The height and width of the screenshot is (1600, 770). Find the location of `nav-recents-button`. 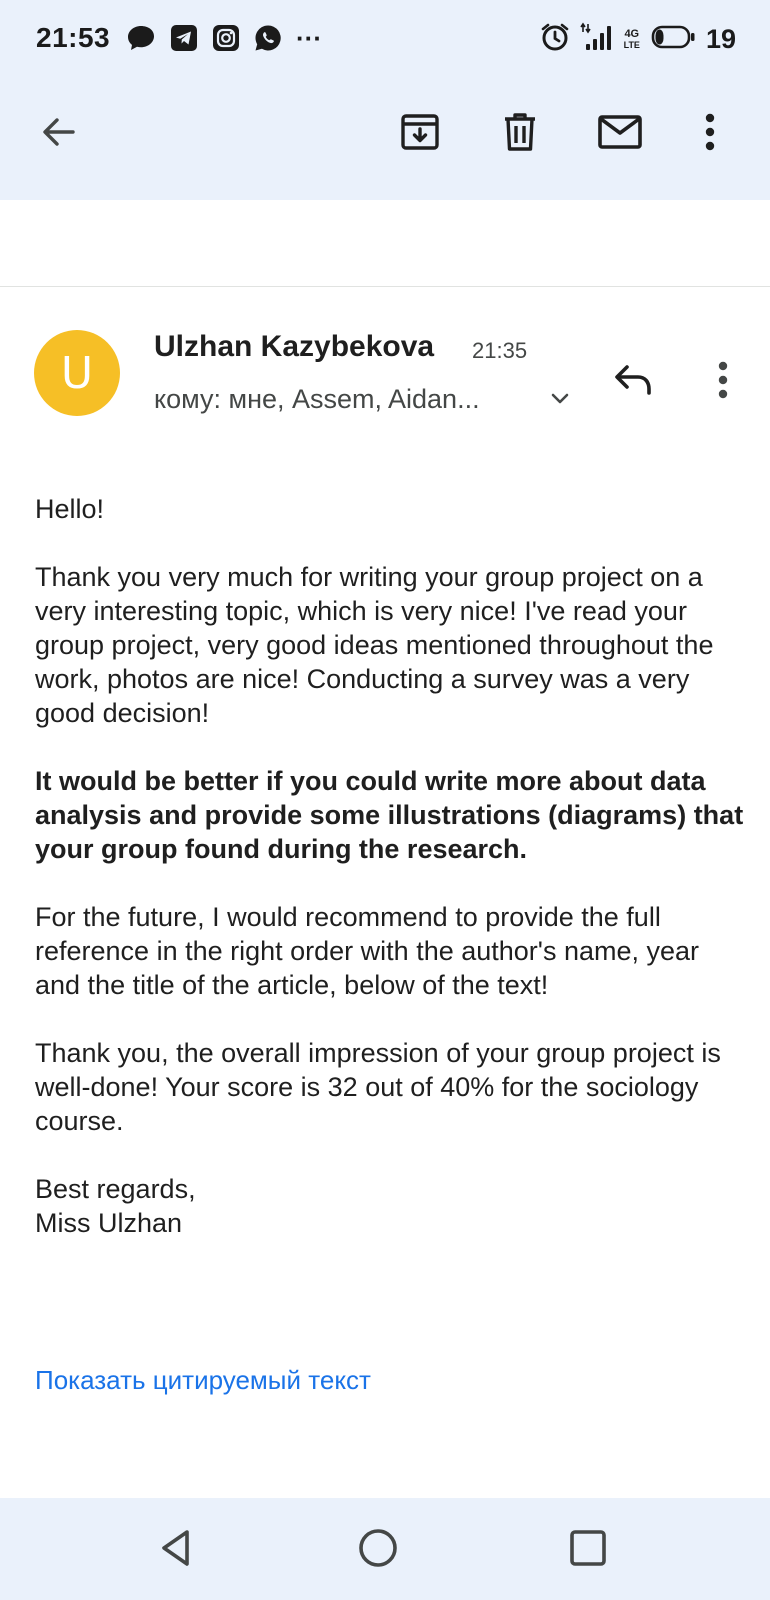

nav-recents-button is located at coordinates (588, 1550).